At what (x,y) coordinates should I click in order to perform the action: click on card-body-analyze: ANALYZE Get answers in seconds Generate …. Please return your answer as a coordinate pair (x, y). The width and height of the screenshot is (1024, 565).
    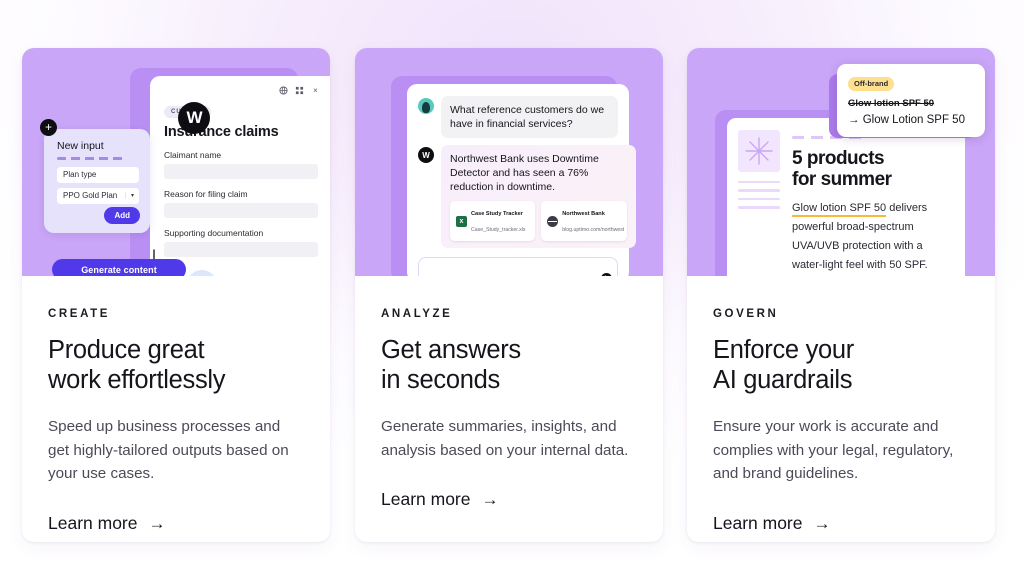
    Looking at the image, I should click on (509, 393).